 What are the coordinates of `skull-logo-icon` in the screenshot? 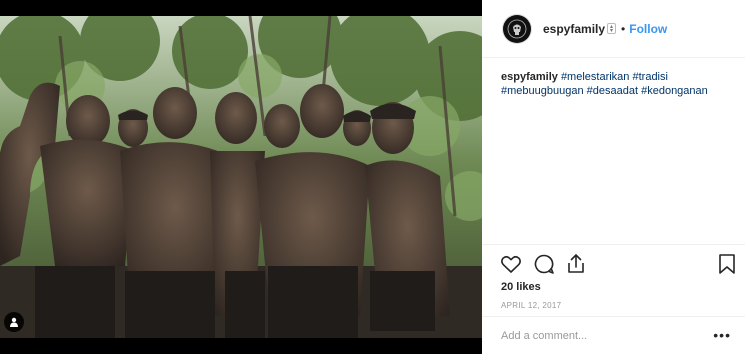 It's located at (517, 28).